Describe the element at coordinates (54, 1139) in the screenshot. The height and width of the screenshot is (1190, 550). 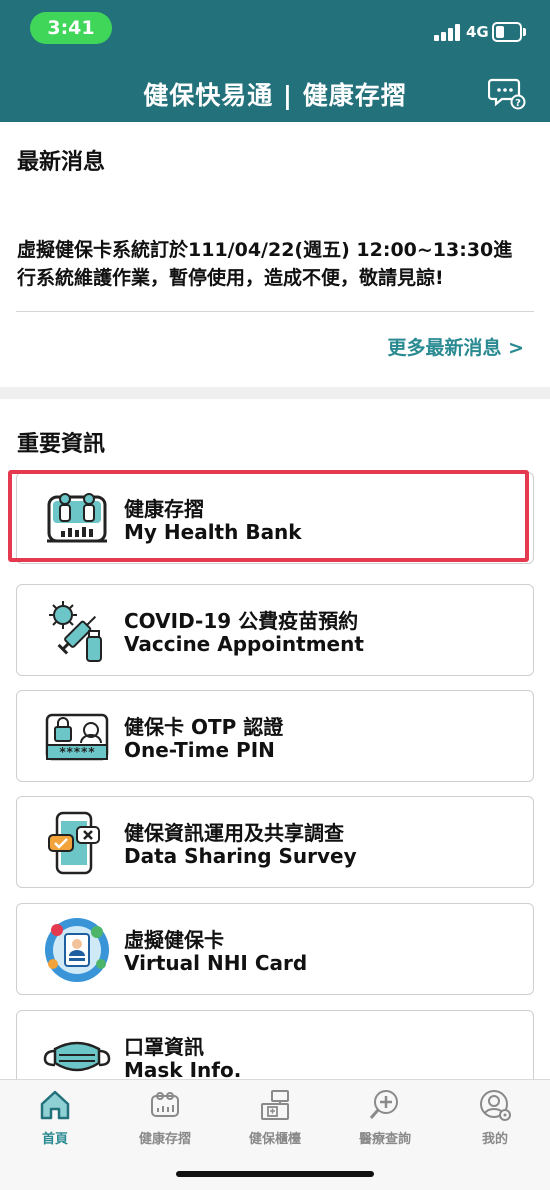
I see `tab-label: 首頁` at that location.